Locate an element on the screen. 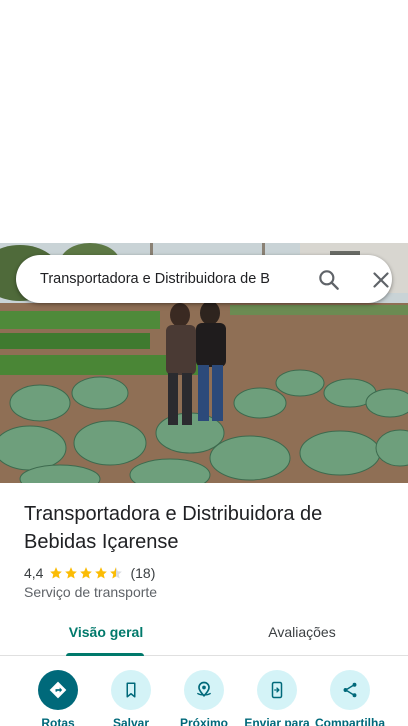 The image size is (408, 726). tab-bar: Visão geral Avaliações is located at coordinates (204, 636).